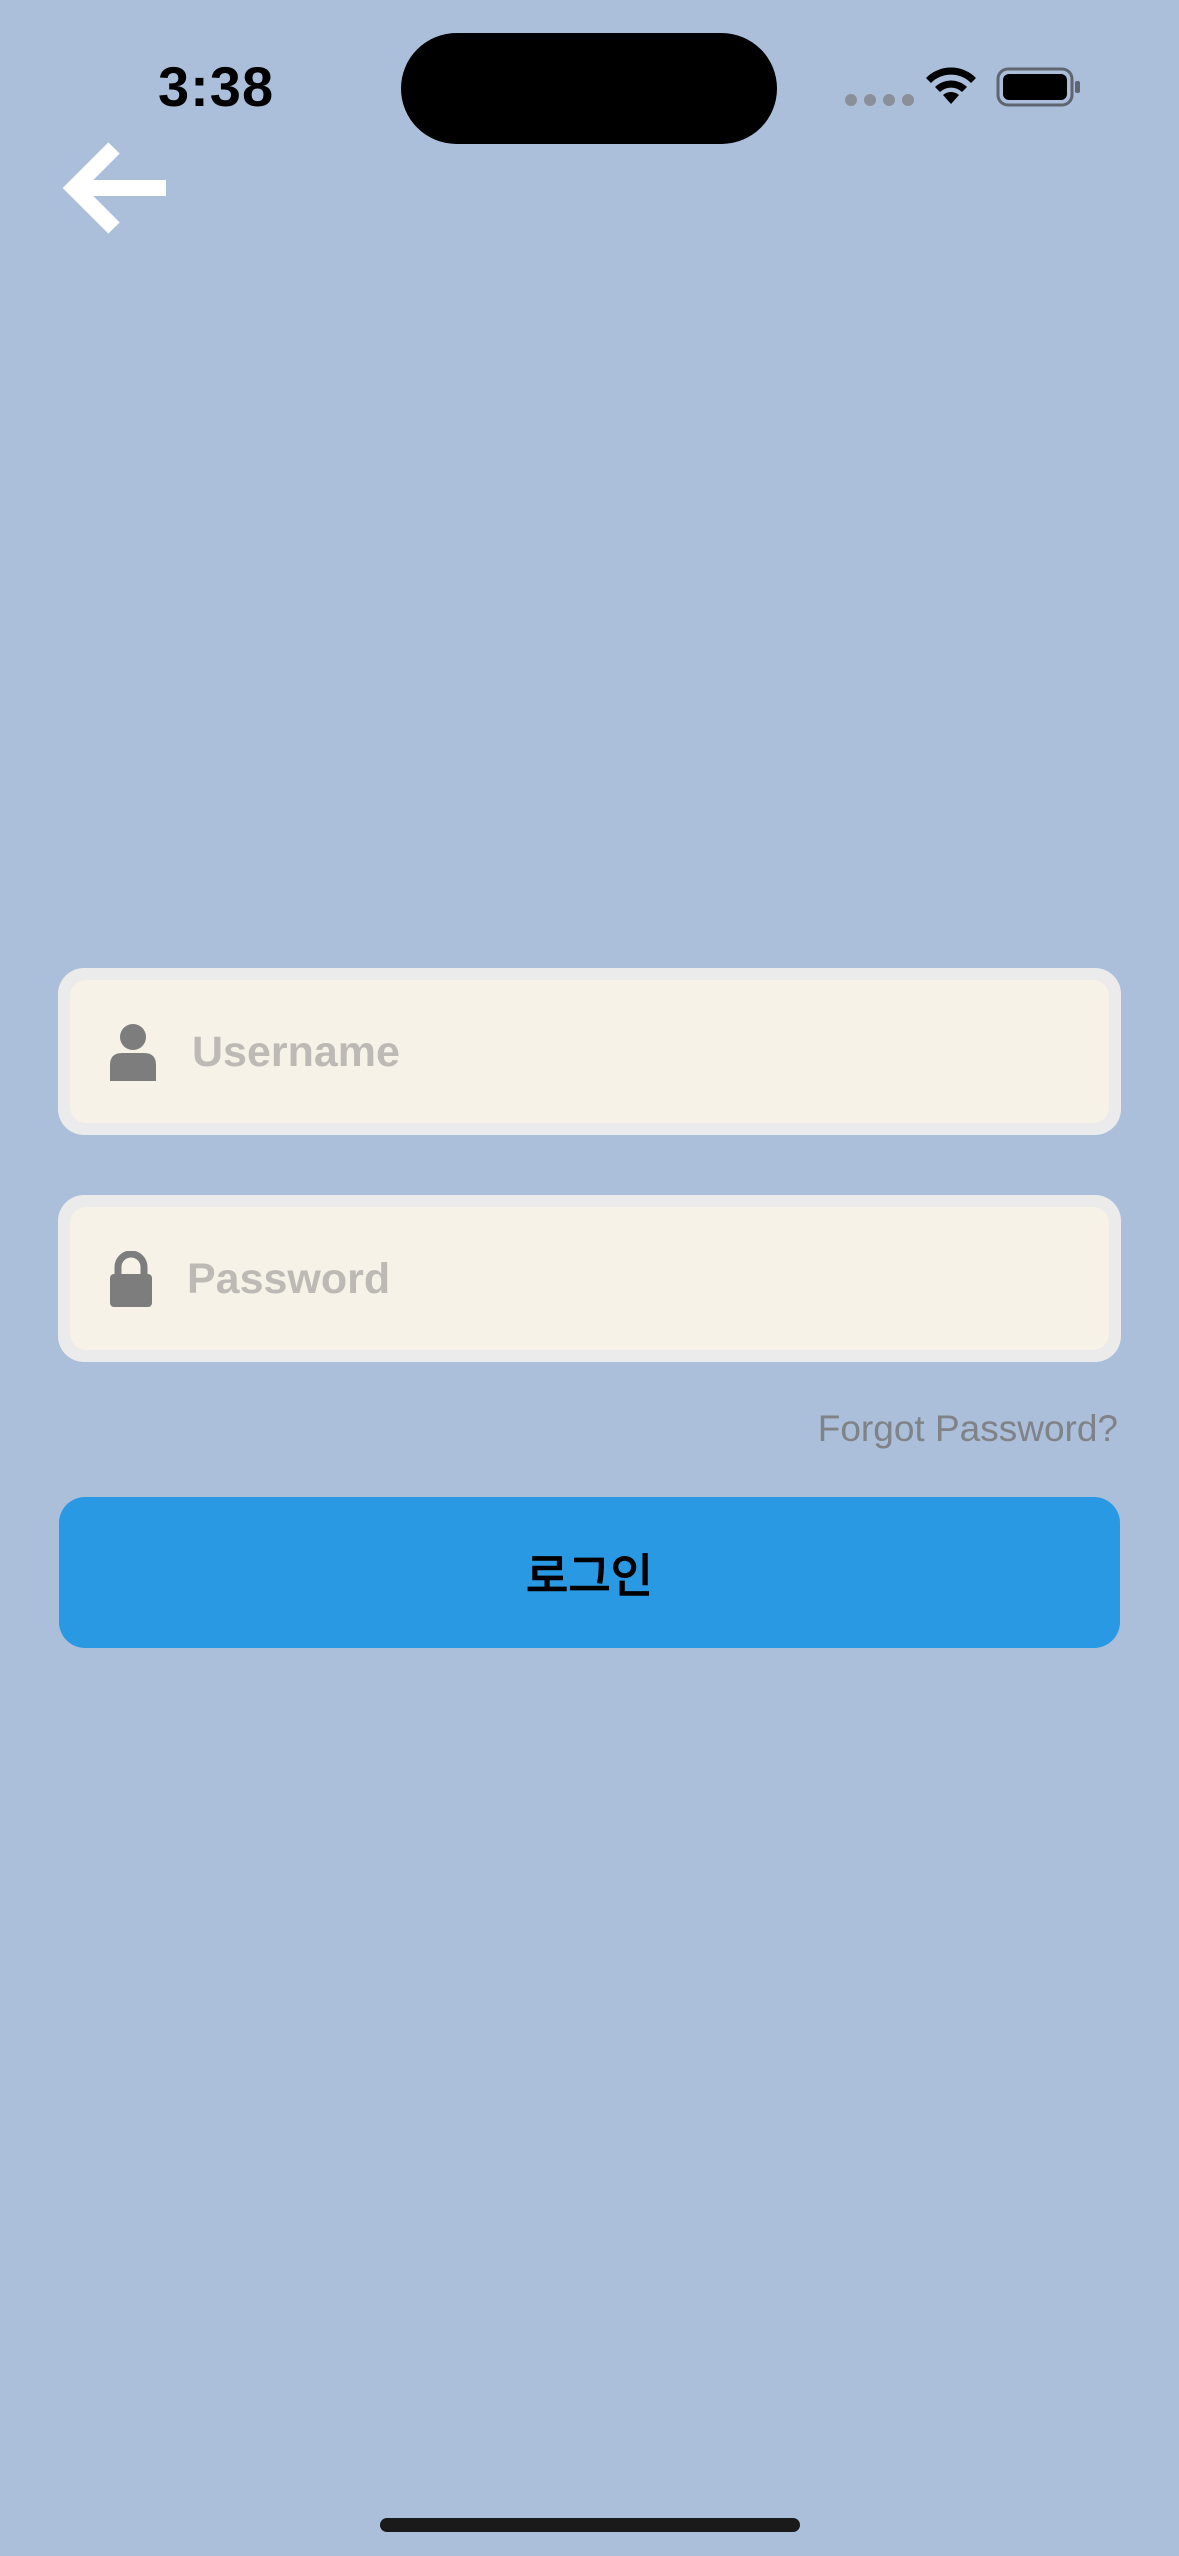 Image resolution: width=1179 pixels, height=2556 pixels. Describe the element at coordinates (589, 88) in the screenshot. I see `dynamic-island` at that location.